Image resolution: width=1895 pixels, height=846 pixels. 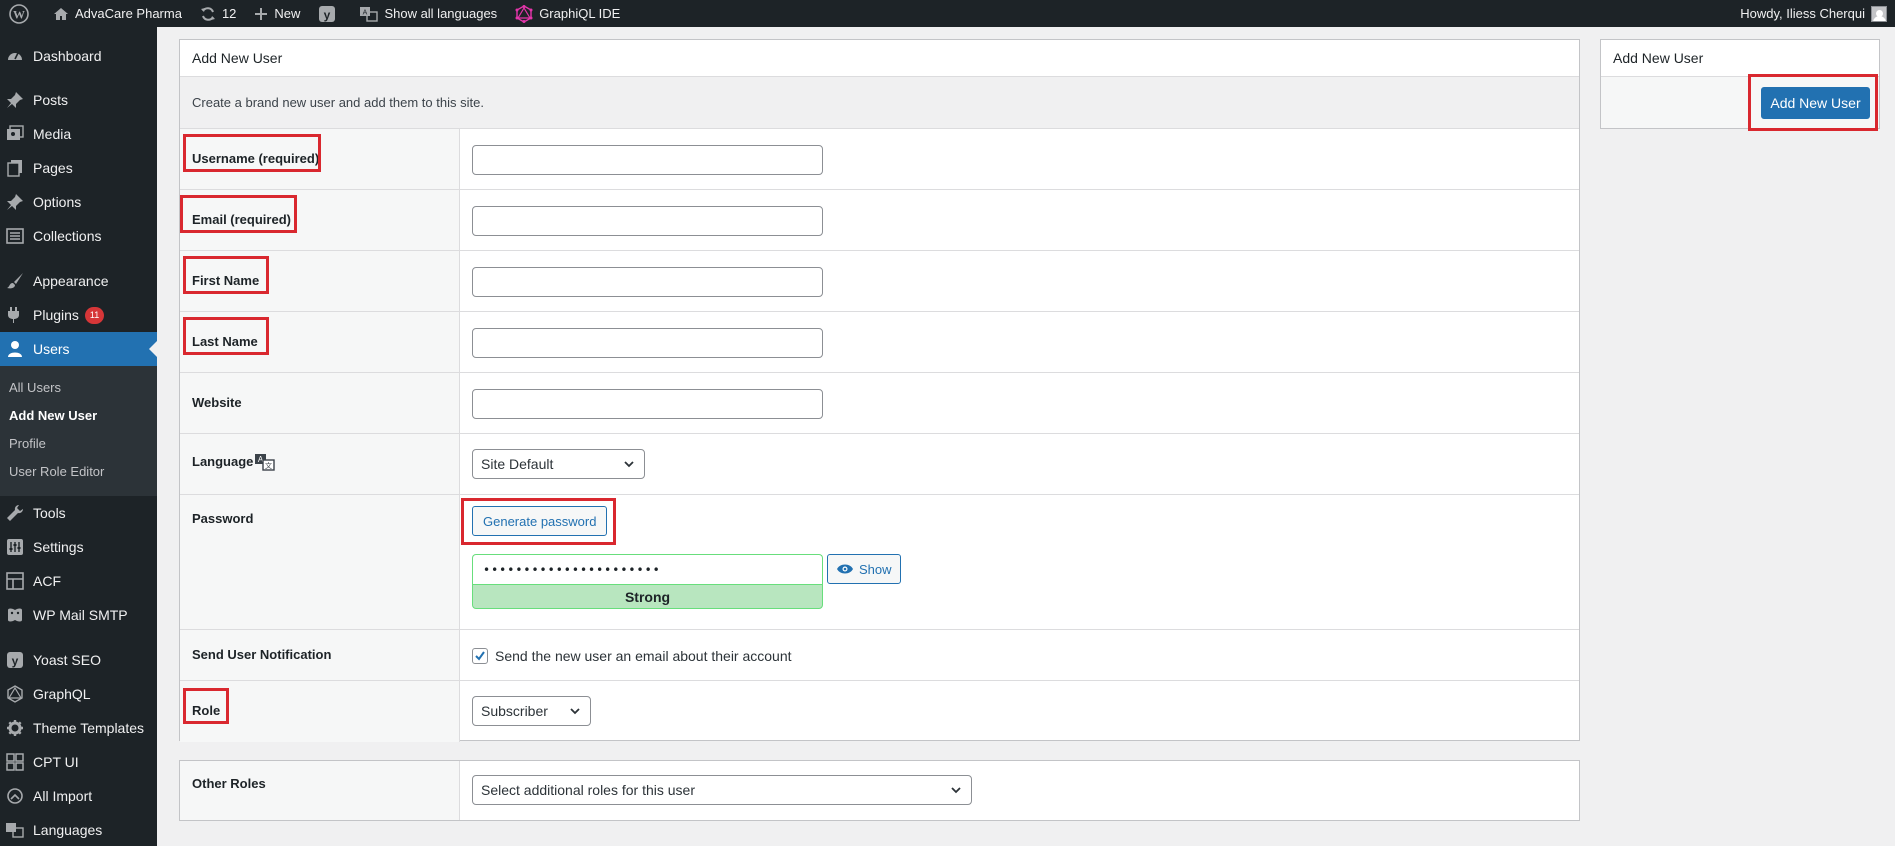 I want to click on yoast-menu: y, so click(x=330, y=13).